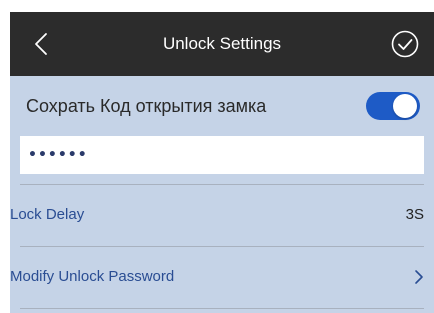  I want to click on check-circle-icon, so click(405, 44).